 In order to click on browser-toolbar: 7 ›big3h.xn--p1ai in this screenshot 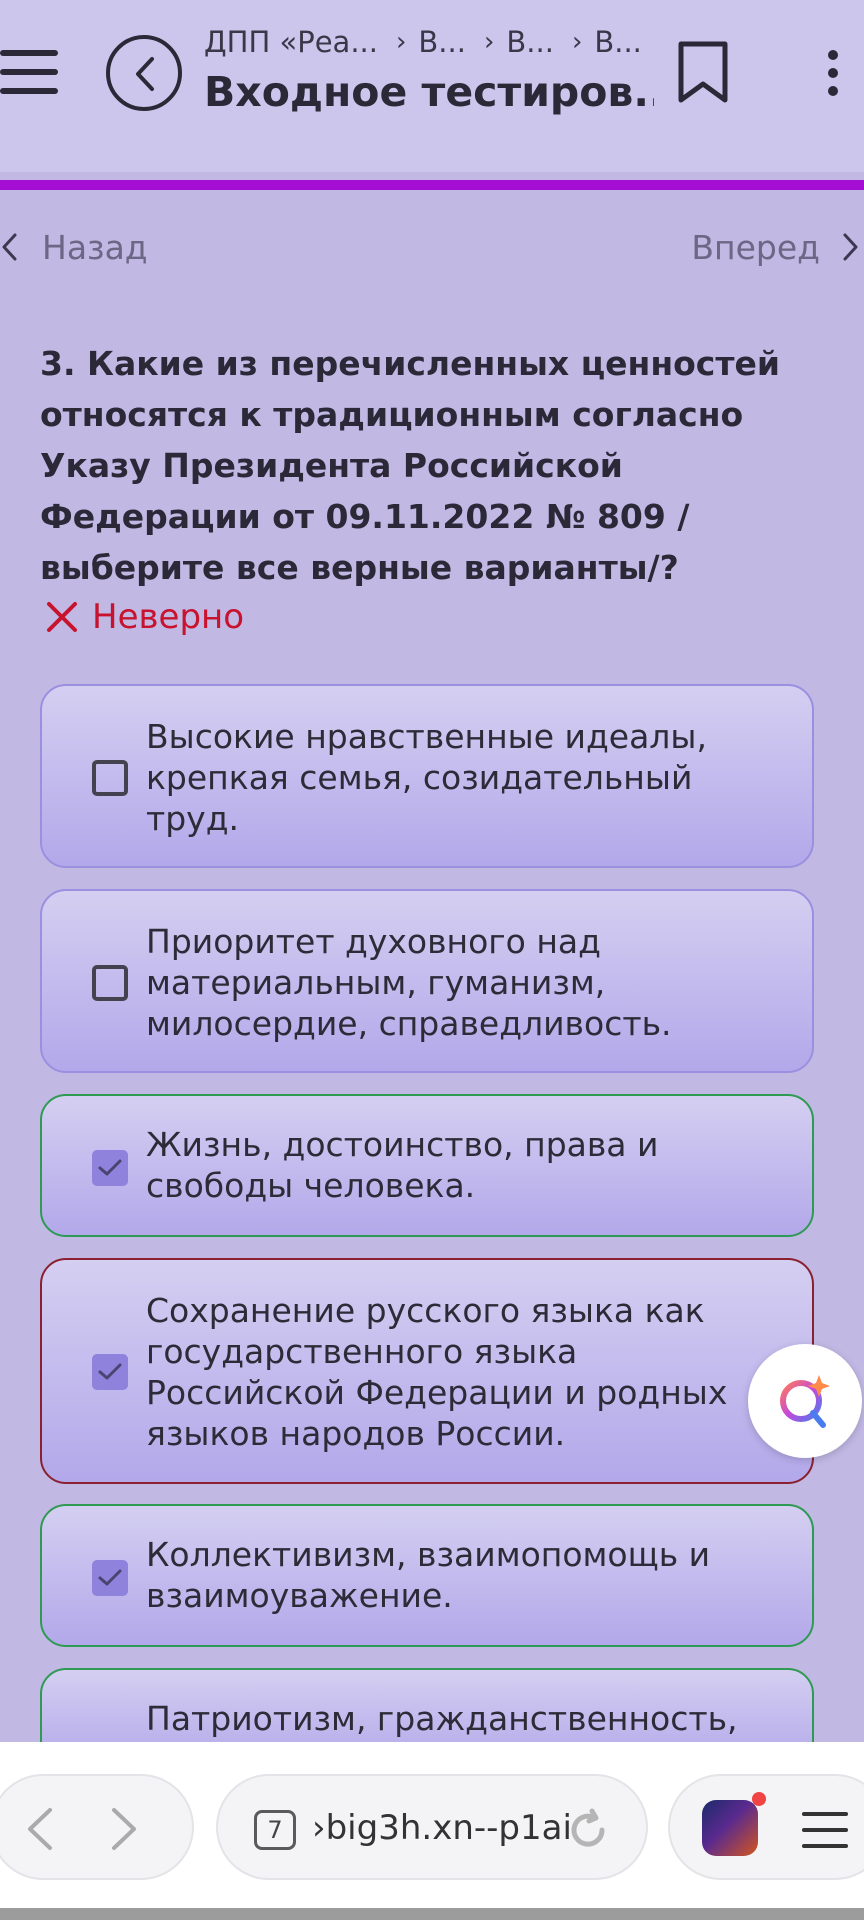, I will do `click(432, 1825)`.